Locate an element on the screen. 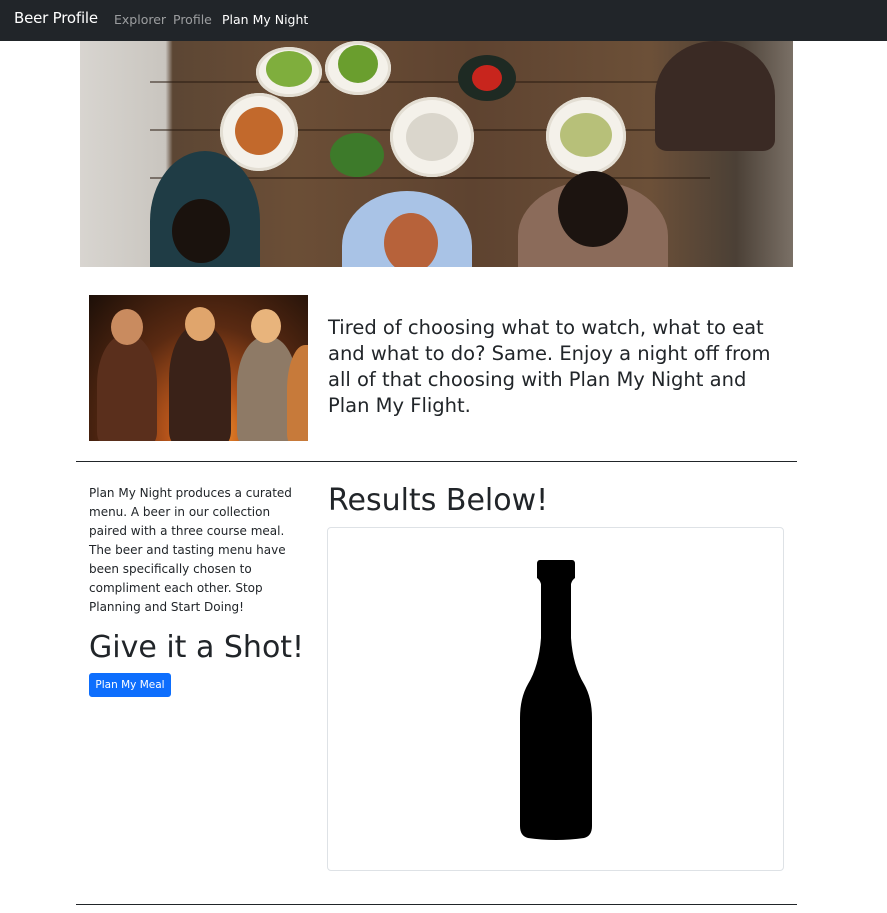  divider-top is located at coordinates (436, 461).